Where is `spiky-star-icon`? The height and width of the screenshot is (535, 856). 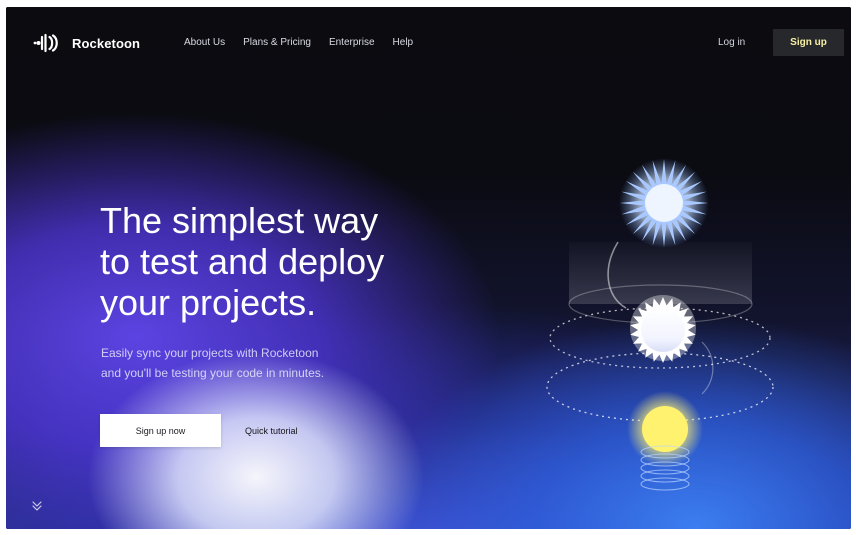
spiky-star-icon is located at coordinates (664, 203).